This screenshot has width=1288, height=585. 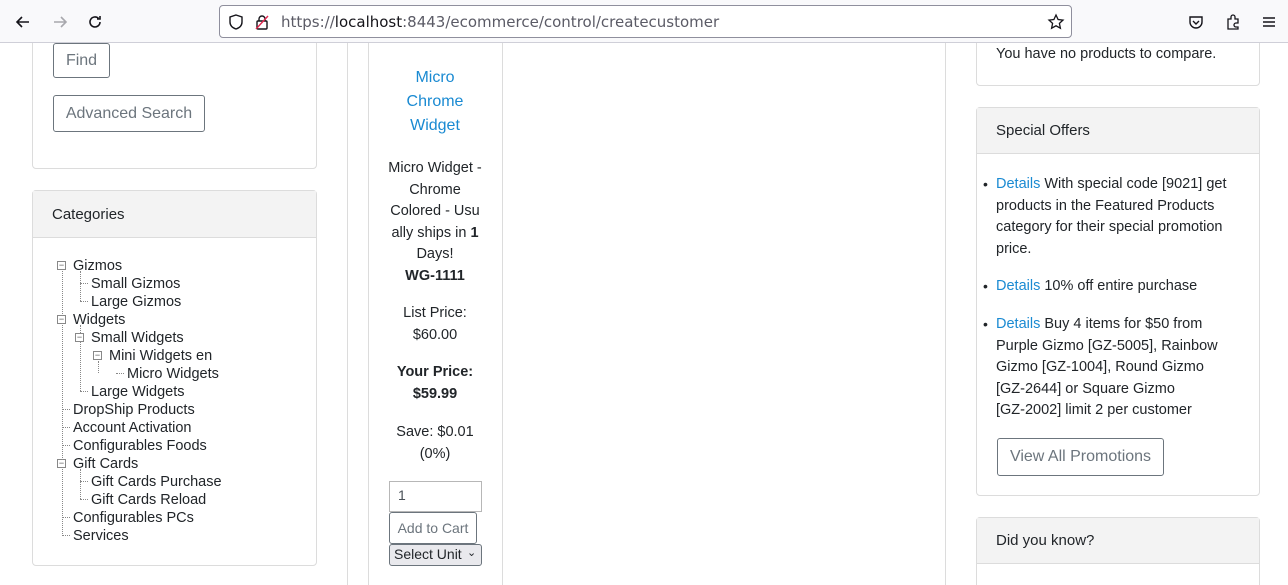 What do you see at coordinates (134, 410) in the screenshot?
I see `category-dropship-products: DropShip Products` at bounding box center [134, 410].